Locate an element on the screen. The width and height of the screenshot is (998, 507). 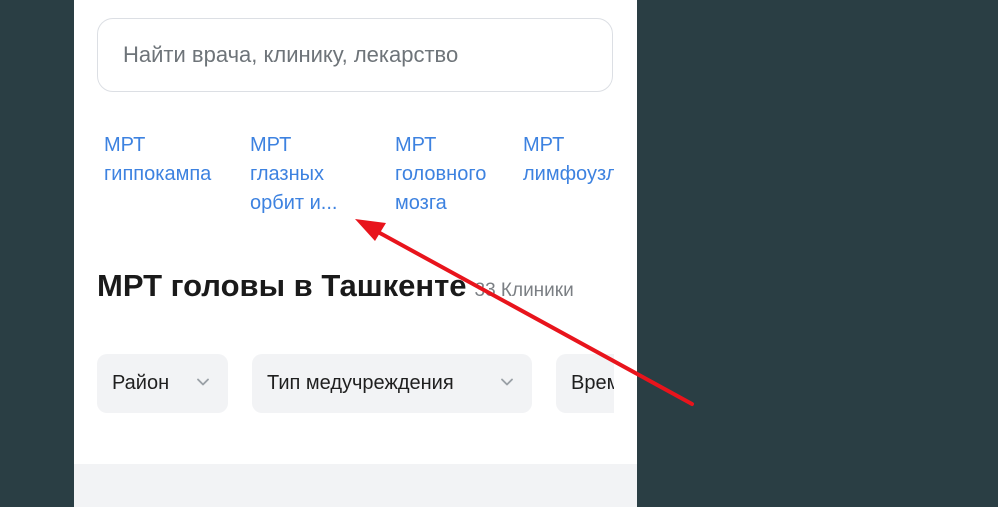
filter-time-dropdown: Врем is located at coordinates (585, 383).